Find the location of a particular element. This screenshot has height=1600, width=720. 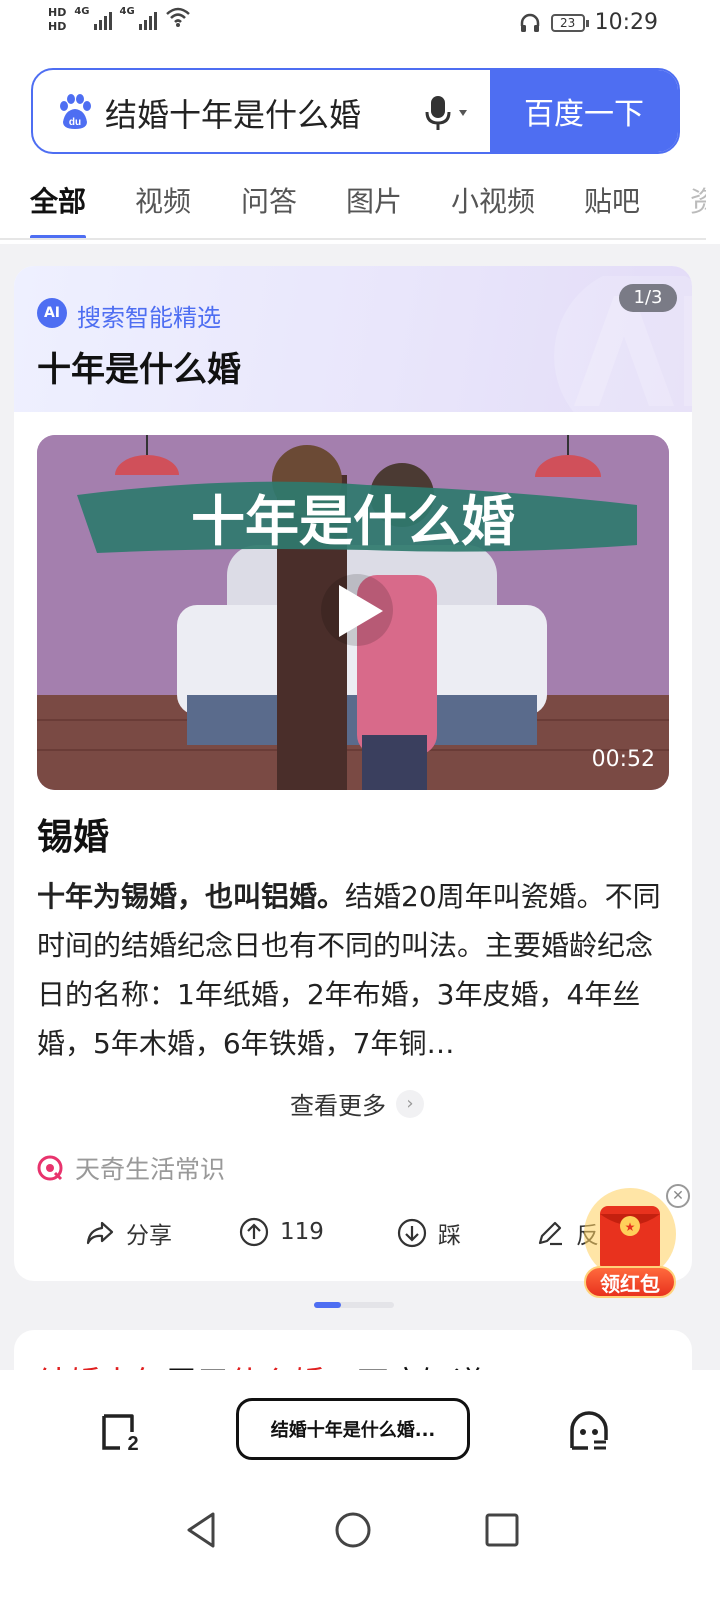

signal-icon: 4G is located at coordinates (93, 18).